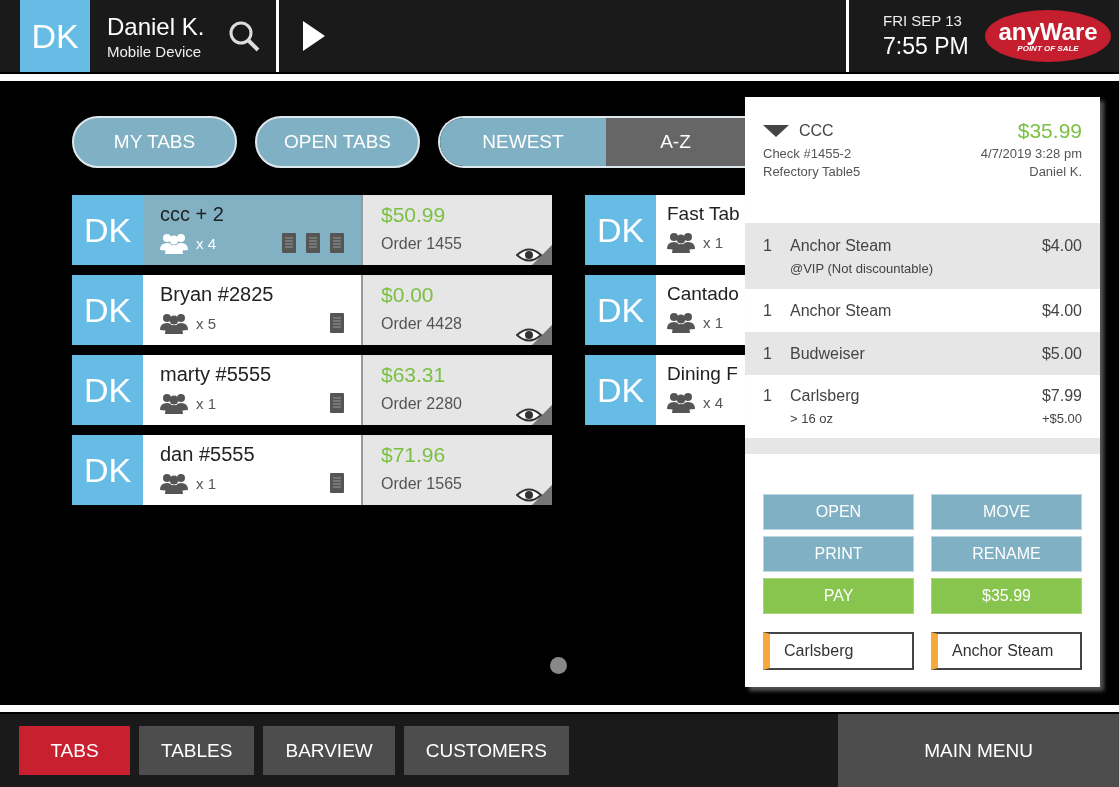  Describe the element at coordinates (812, 418) in the screenshot. I see `item-modifier: > 16 oz` at that location.